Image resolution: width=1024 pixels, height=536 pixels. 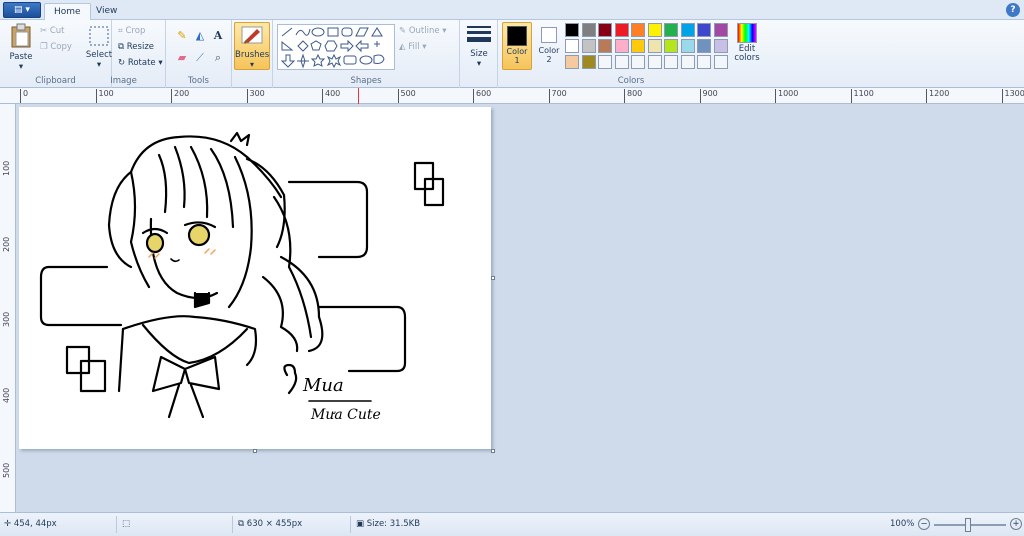 What do you see at coordinates (393, 524) in the screenshot?
I see `file-size-text: Size: 31.5KB` at bounding box center [393, 524].